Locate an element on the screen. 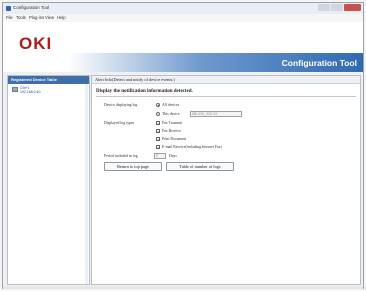  app-title: Configuration Tool is located at coordinates (319, 63).